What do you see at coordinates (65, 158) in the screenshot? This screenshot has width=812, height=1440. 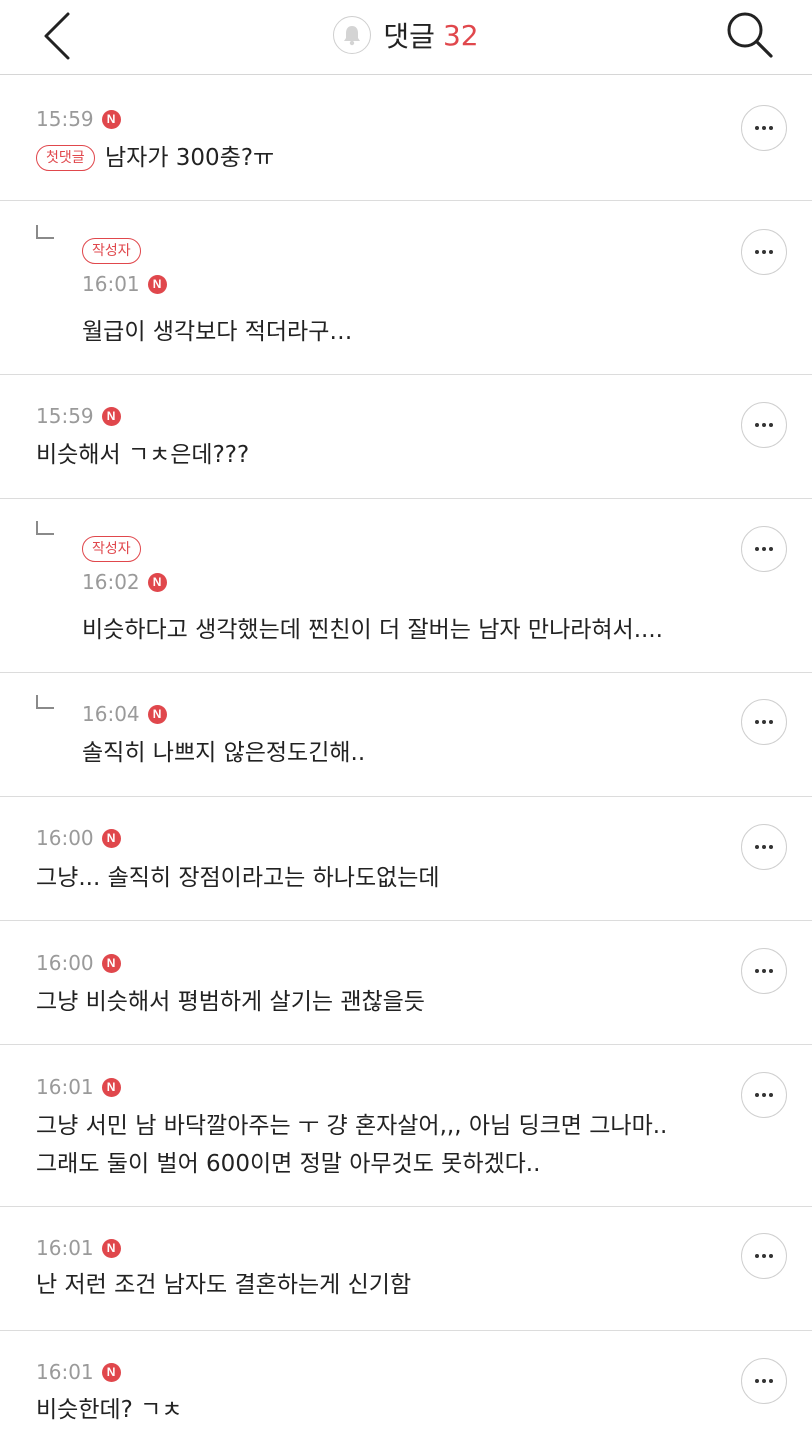 I see `first-comment-badge: 첫댓글` at bounding box center [65, 158].